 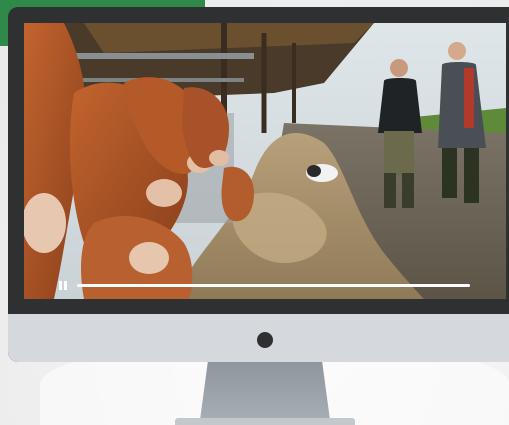 What do you see at coordinates (63, 286) in the screenshot?
I see `pause-icon` at bounding box center [63, 286].